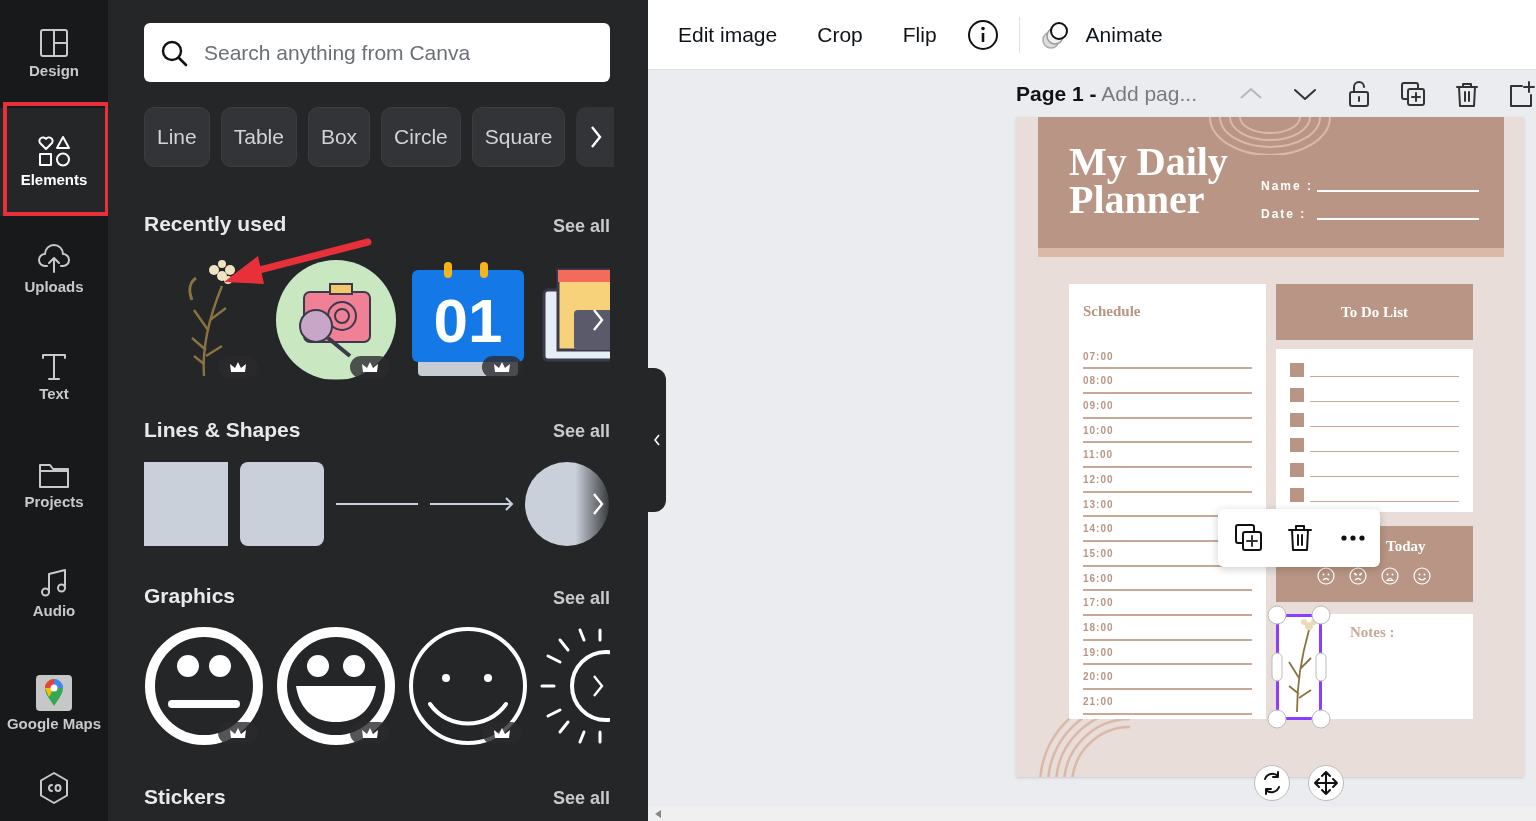 This screenshot has height=821, width=1536. What do you see at coordinates (1284, 214) in the screenshot?
I see `field-label: Date :` at bounding box center [1284, 214].